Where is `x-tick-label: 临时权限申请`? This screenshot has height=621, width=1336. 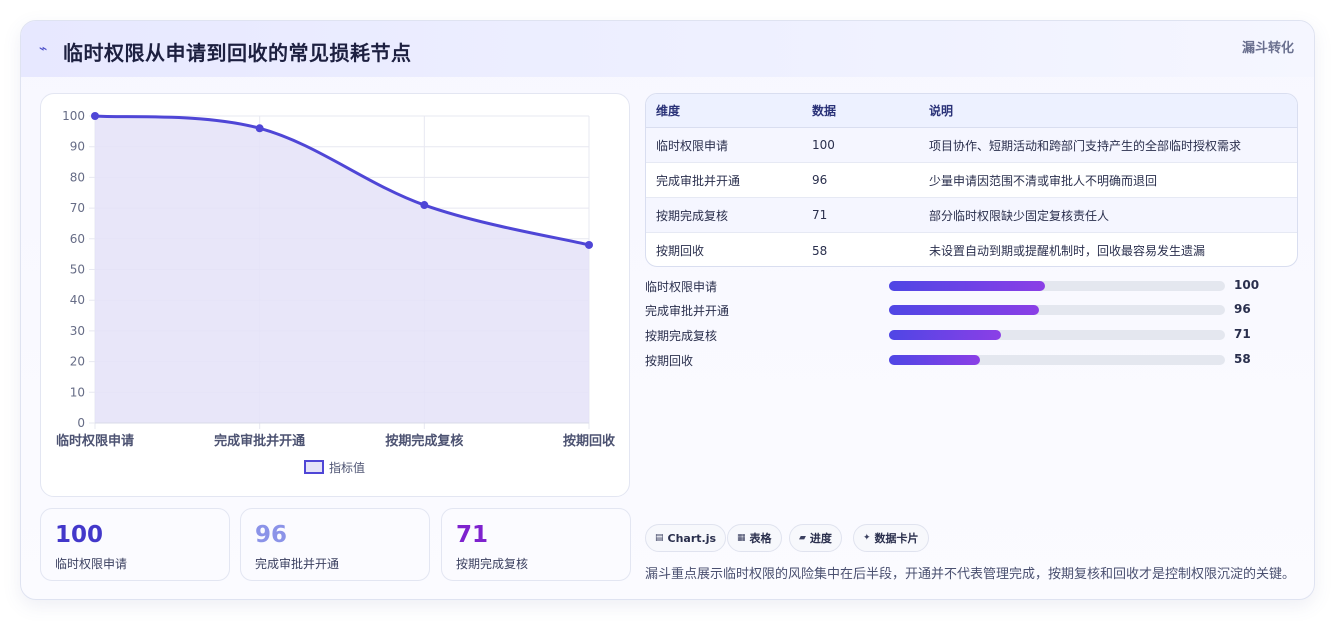 x-tick-label: 临时权限申请 is located at coordinates (95, 441).